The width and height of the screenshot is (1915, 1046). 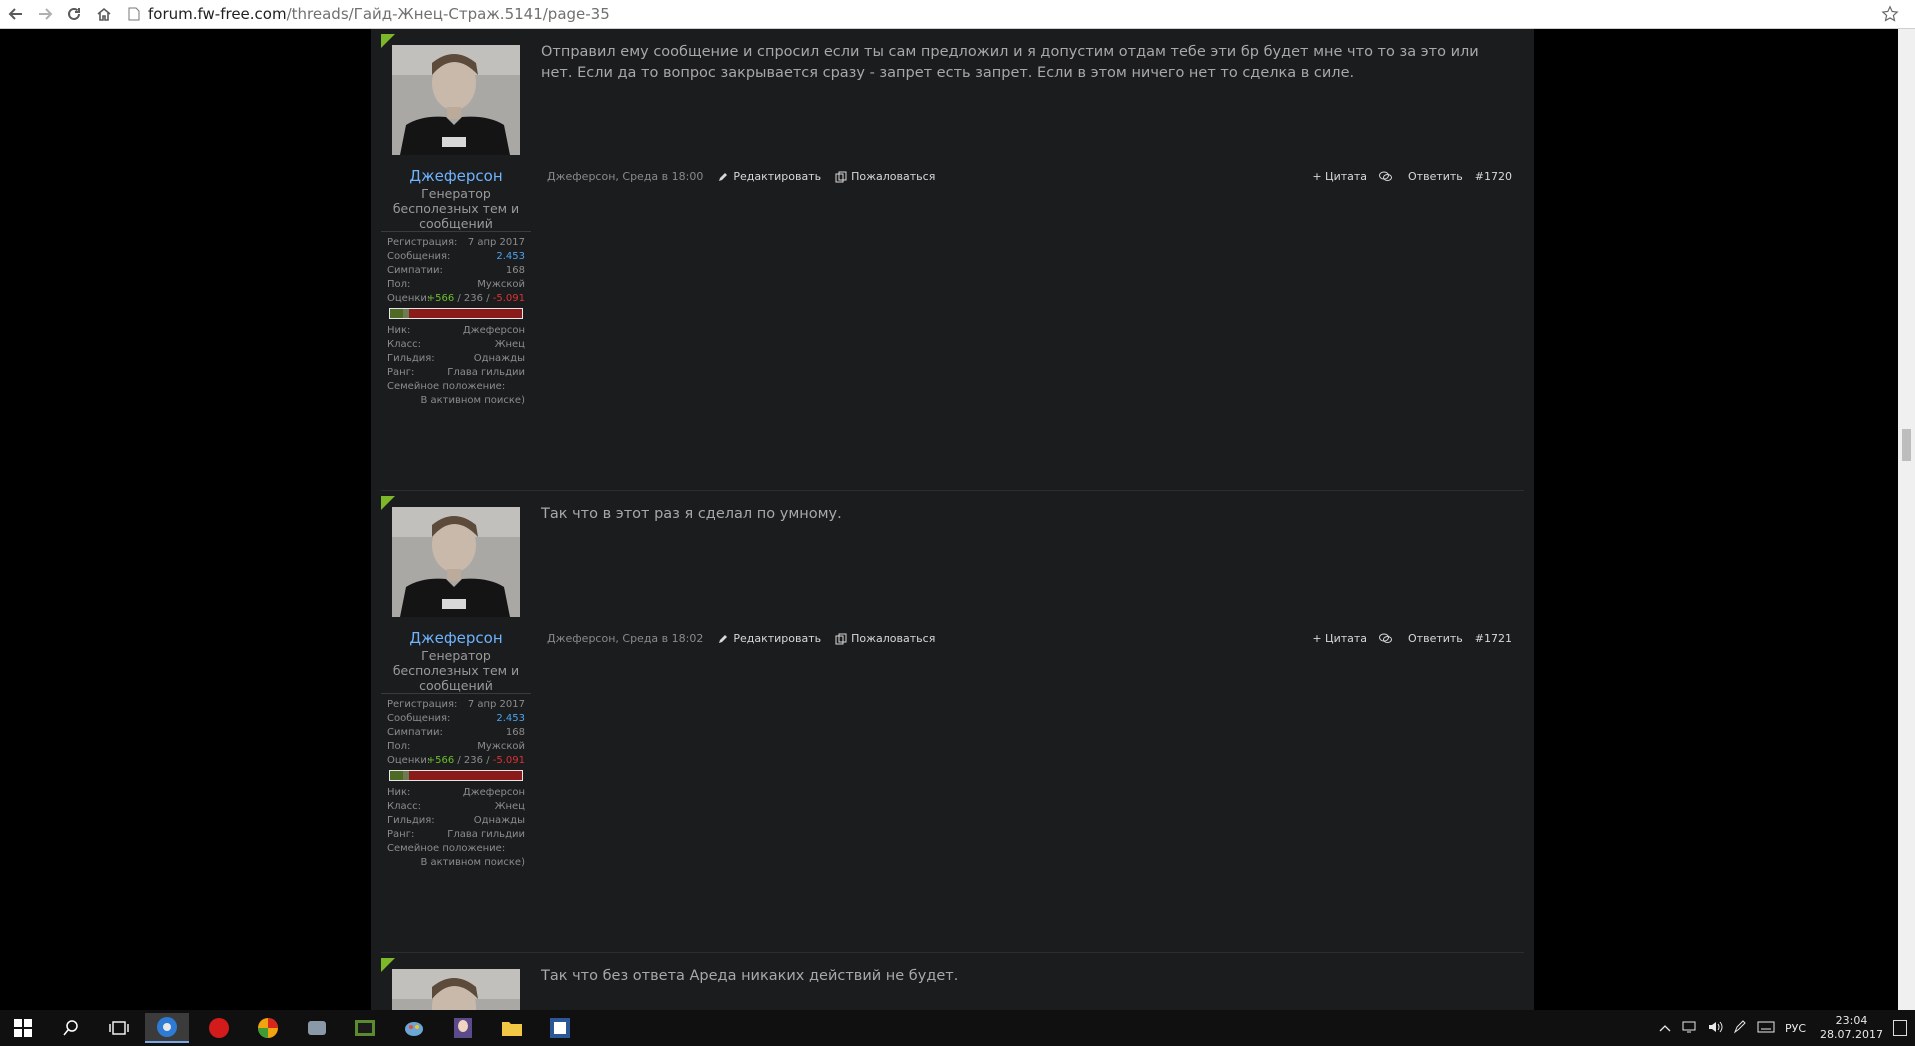 I want to click on paint-app-icon, so click(x=414, y=1028).